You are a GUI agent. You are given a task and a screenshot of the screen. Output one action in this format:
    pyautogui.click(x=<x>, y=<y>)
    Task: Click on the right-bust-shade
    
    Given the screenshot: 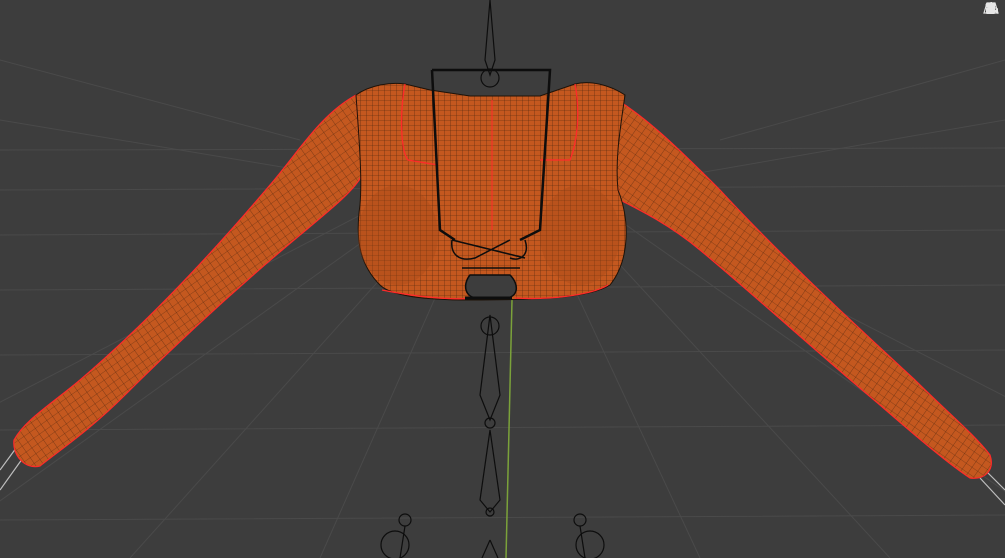 What is the action you would take?
    pyautogui.click(x=580, y=235)
    